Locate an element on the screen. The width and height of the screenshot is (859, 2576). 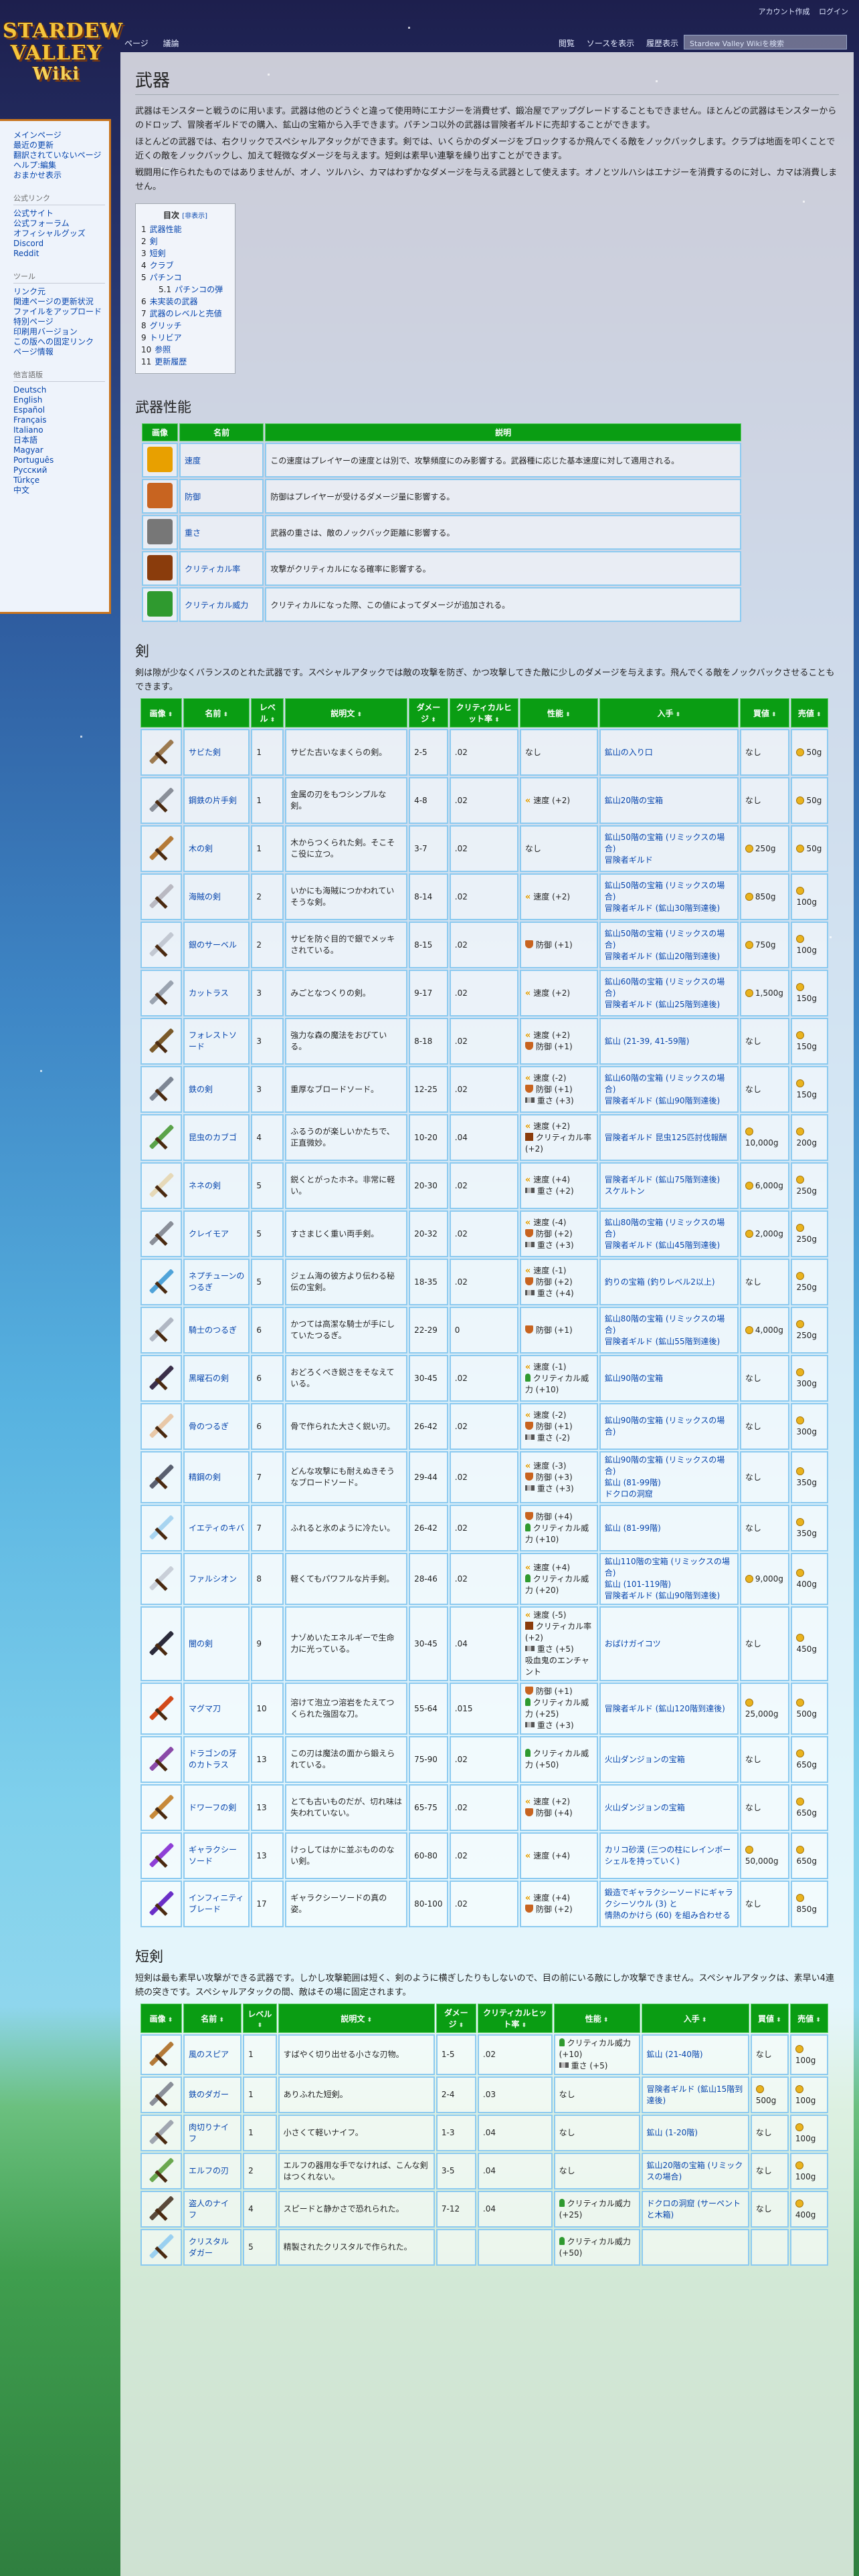
source-link: 冒険者ギルド (鉱山25階到達後) is located at coordinates (662, 1005).